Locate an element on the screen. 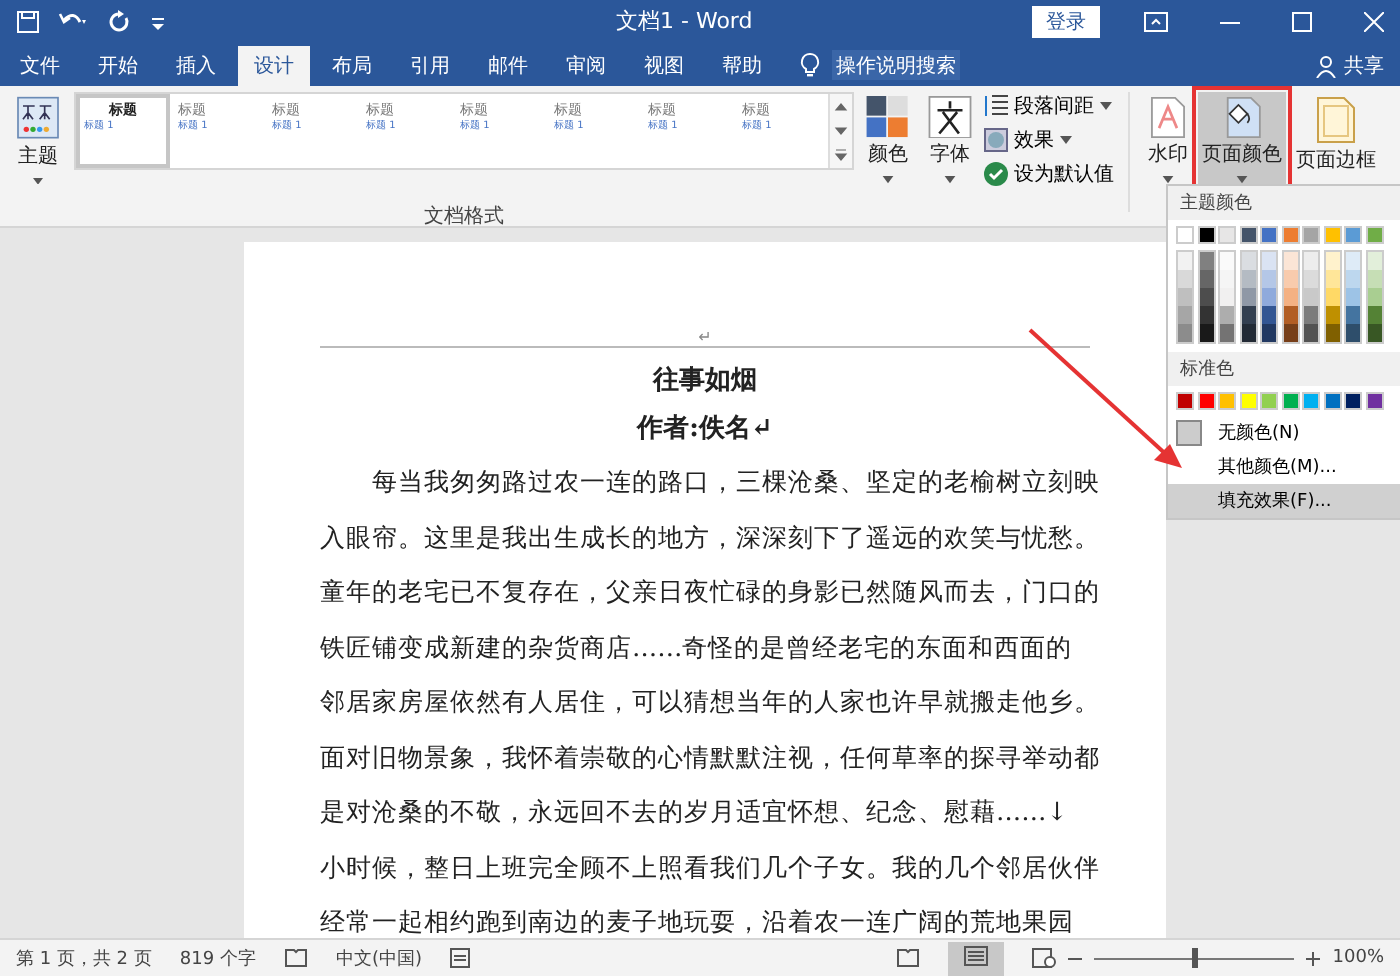 This screenshot has height=976, width=1400. tell-me-search: 操作说明搜索 is located at coordinates (896, 65).